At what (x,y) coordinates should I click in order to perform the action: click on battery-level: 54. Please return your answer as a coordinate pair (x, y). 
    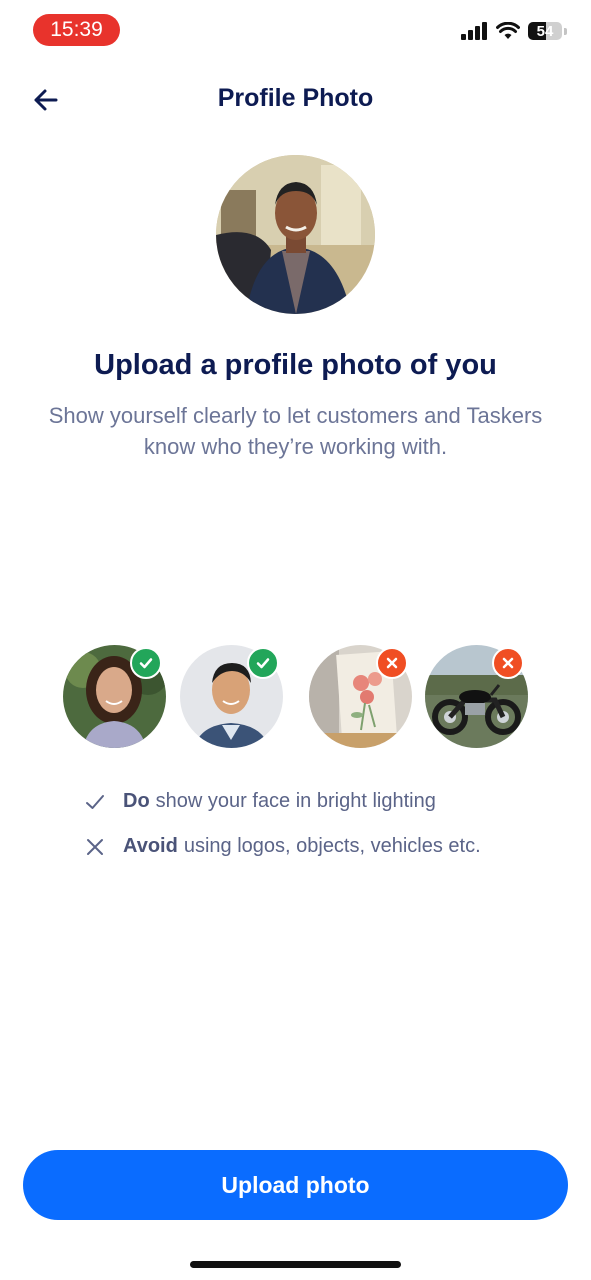
    Looking at the image, I should click on (545, 31).